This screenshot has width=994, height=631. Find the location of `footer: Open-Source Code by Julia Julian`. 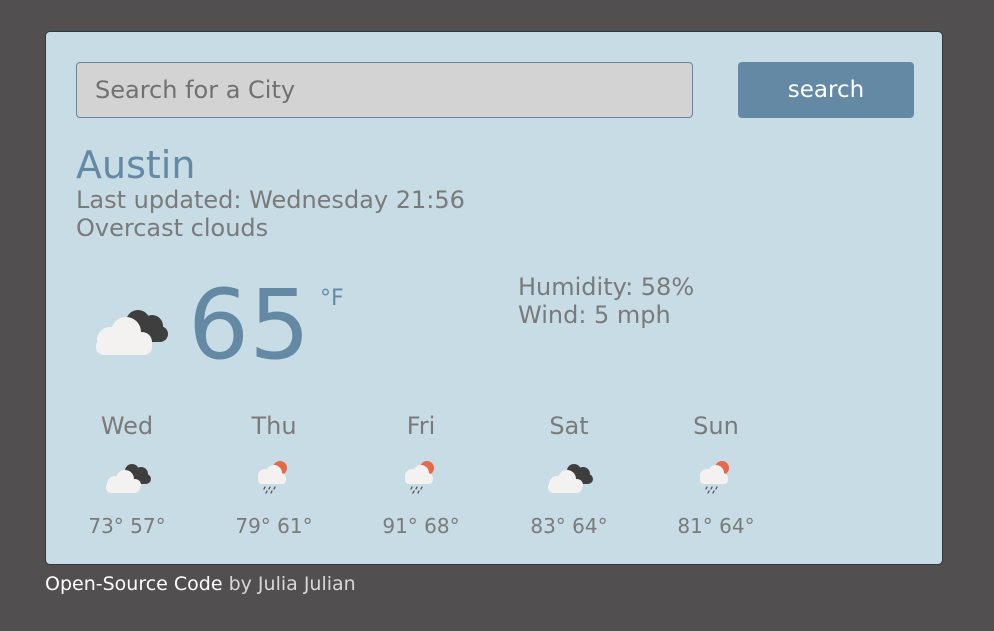

footer: Open-Source Code by Julia Julian is located at coordinates (200, 584).